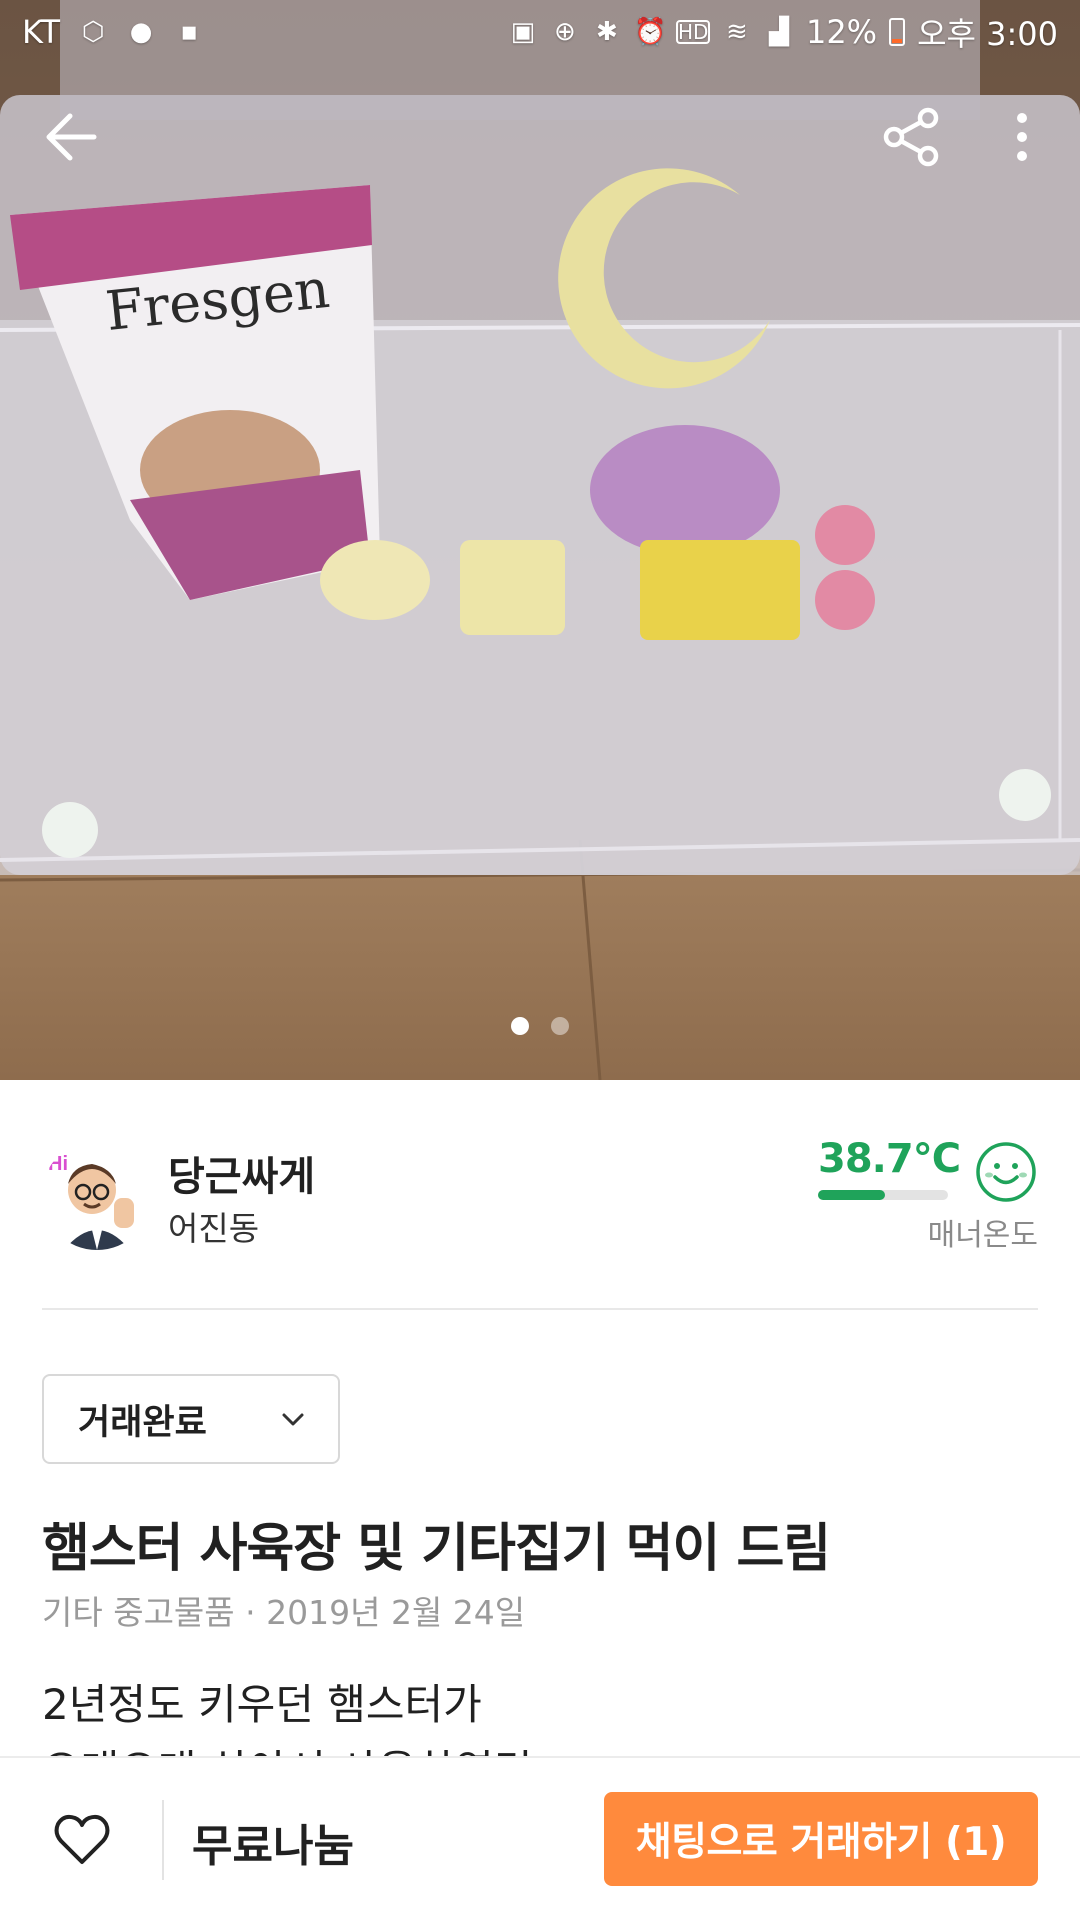  I want to click on divider, so click(540, 1309).